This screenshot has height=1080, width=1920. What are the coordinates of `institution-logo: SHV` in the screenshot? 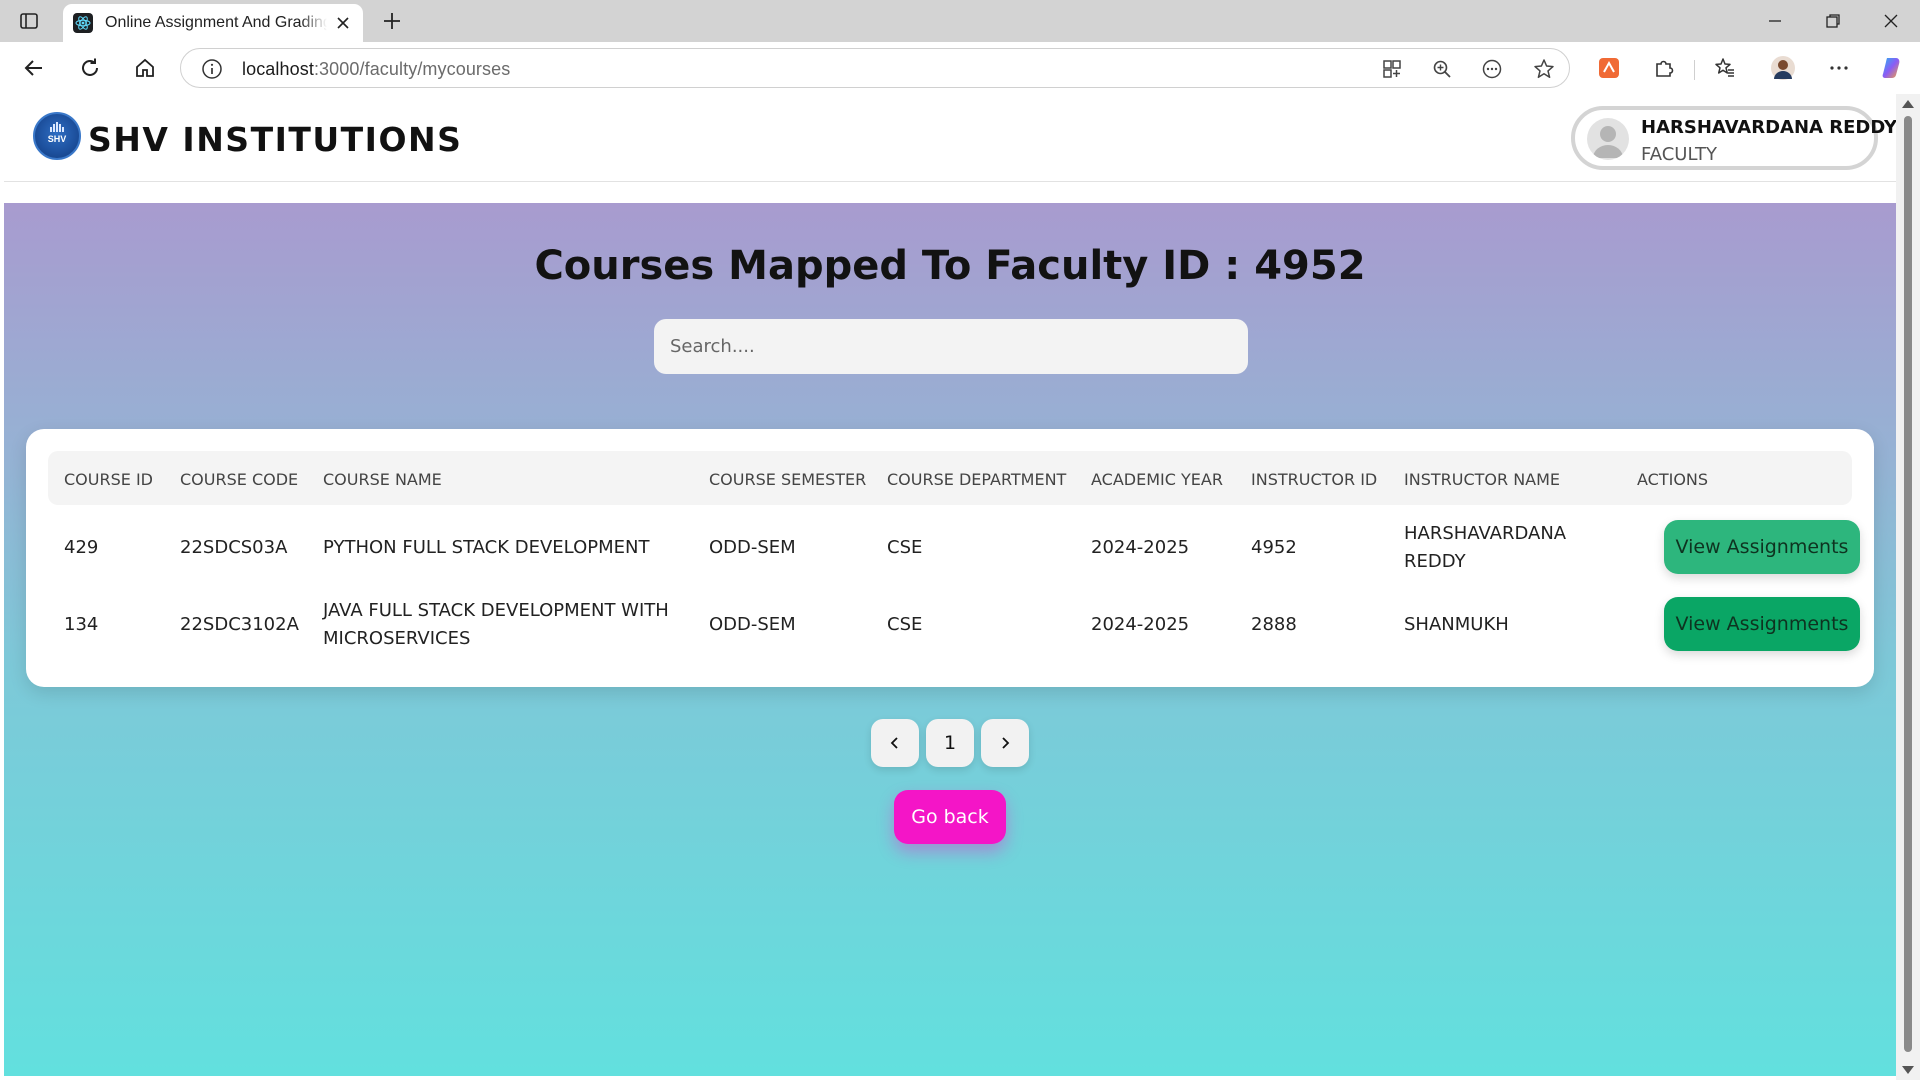 It's located at (57, 136).